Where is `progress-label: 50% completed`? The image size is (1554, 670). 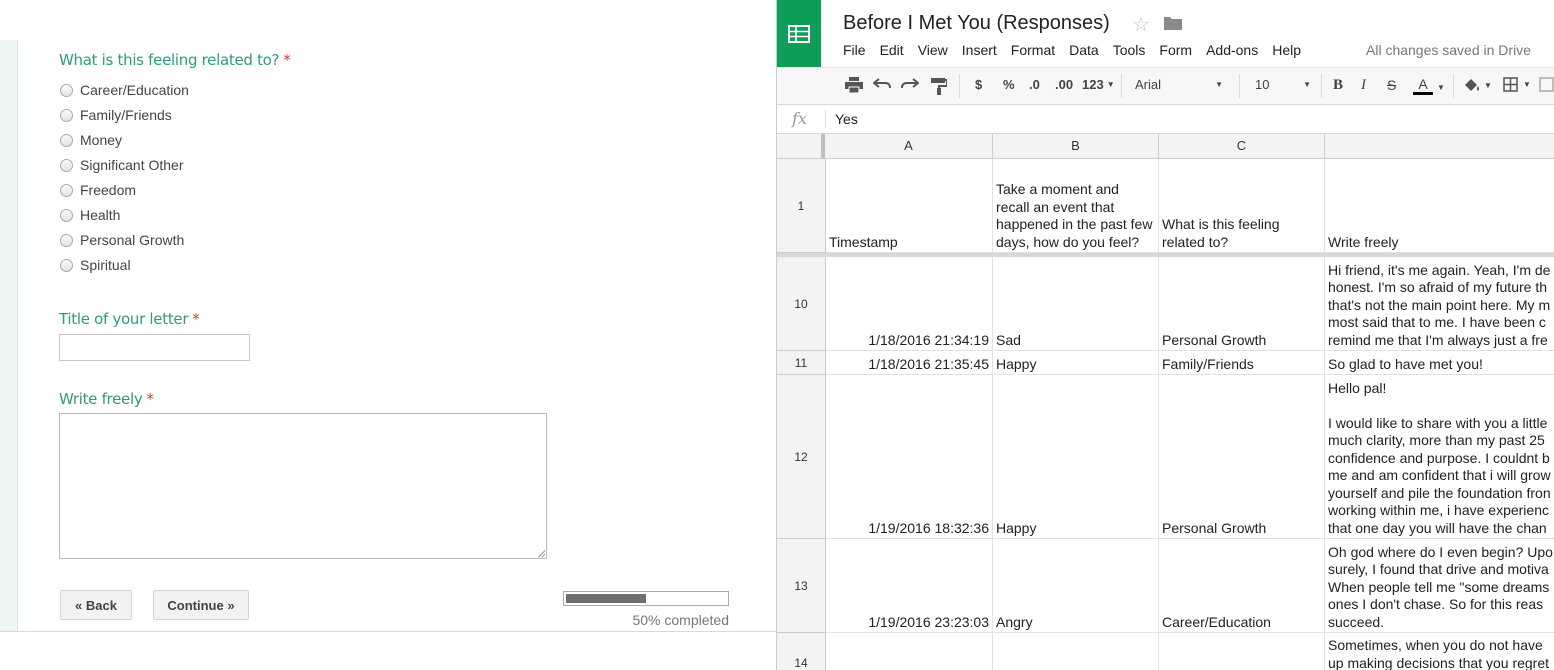 progress-label: 50% completed is located at coordinates (680, 620).